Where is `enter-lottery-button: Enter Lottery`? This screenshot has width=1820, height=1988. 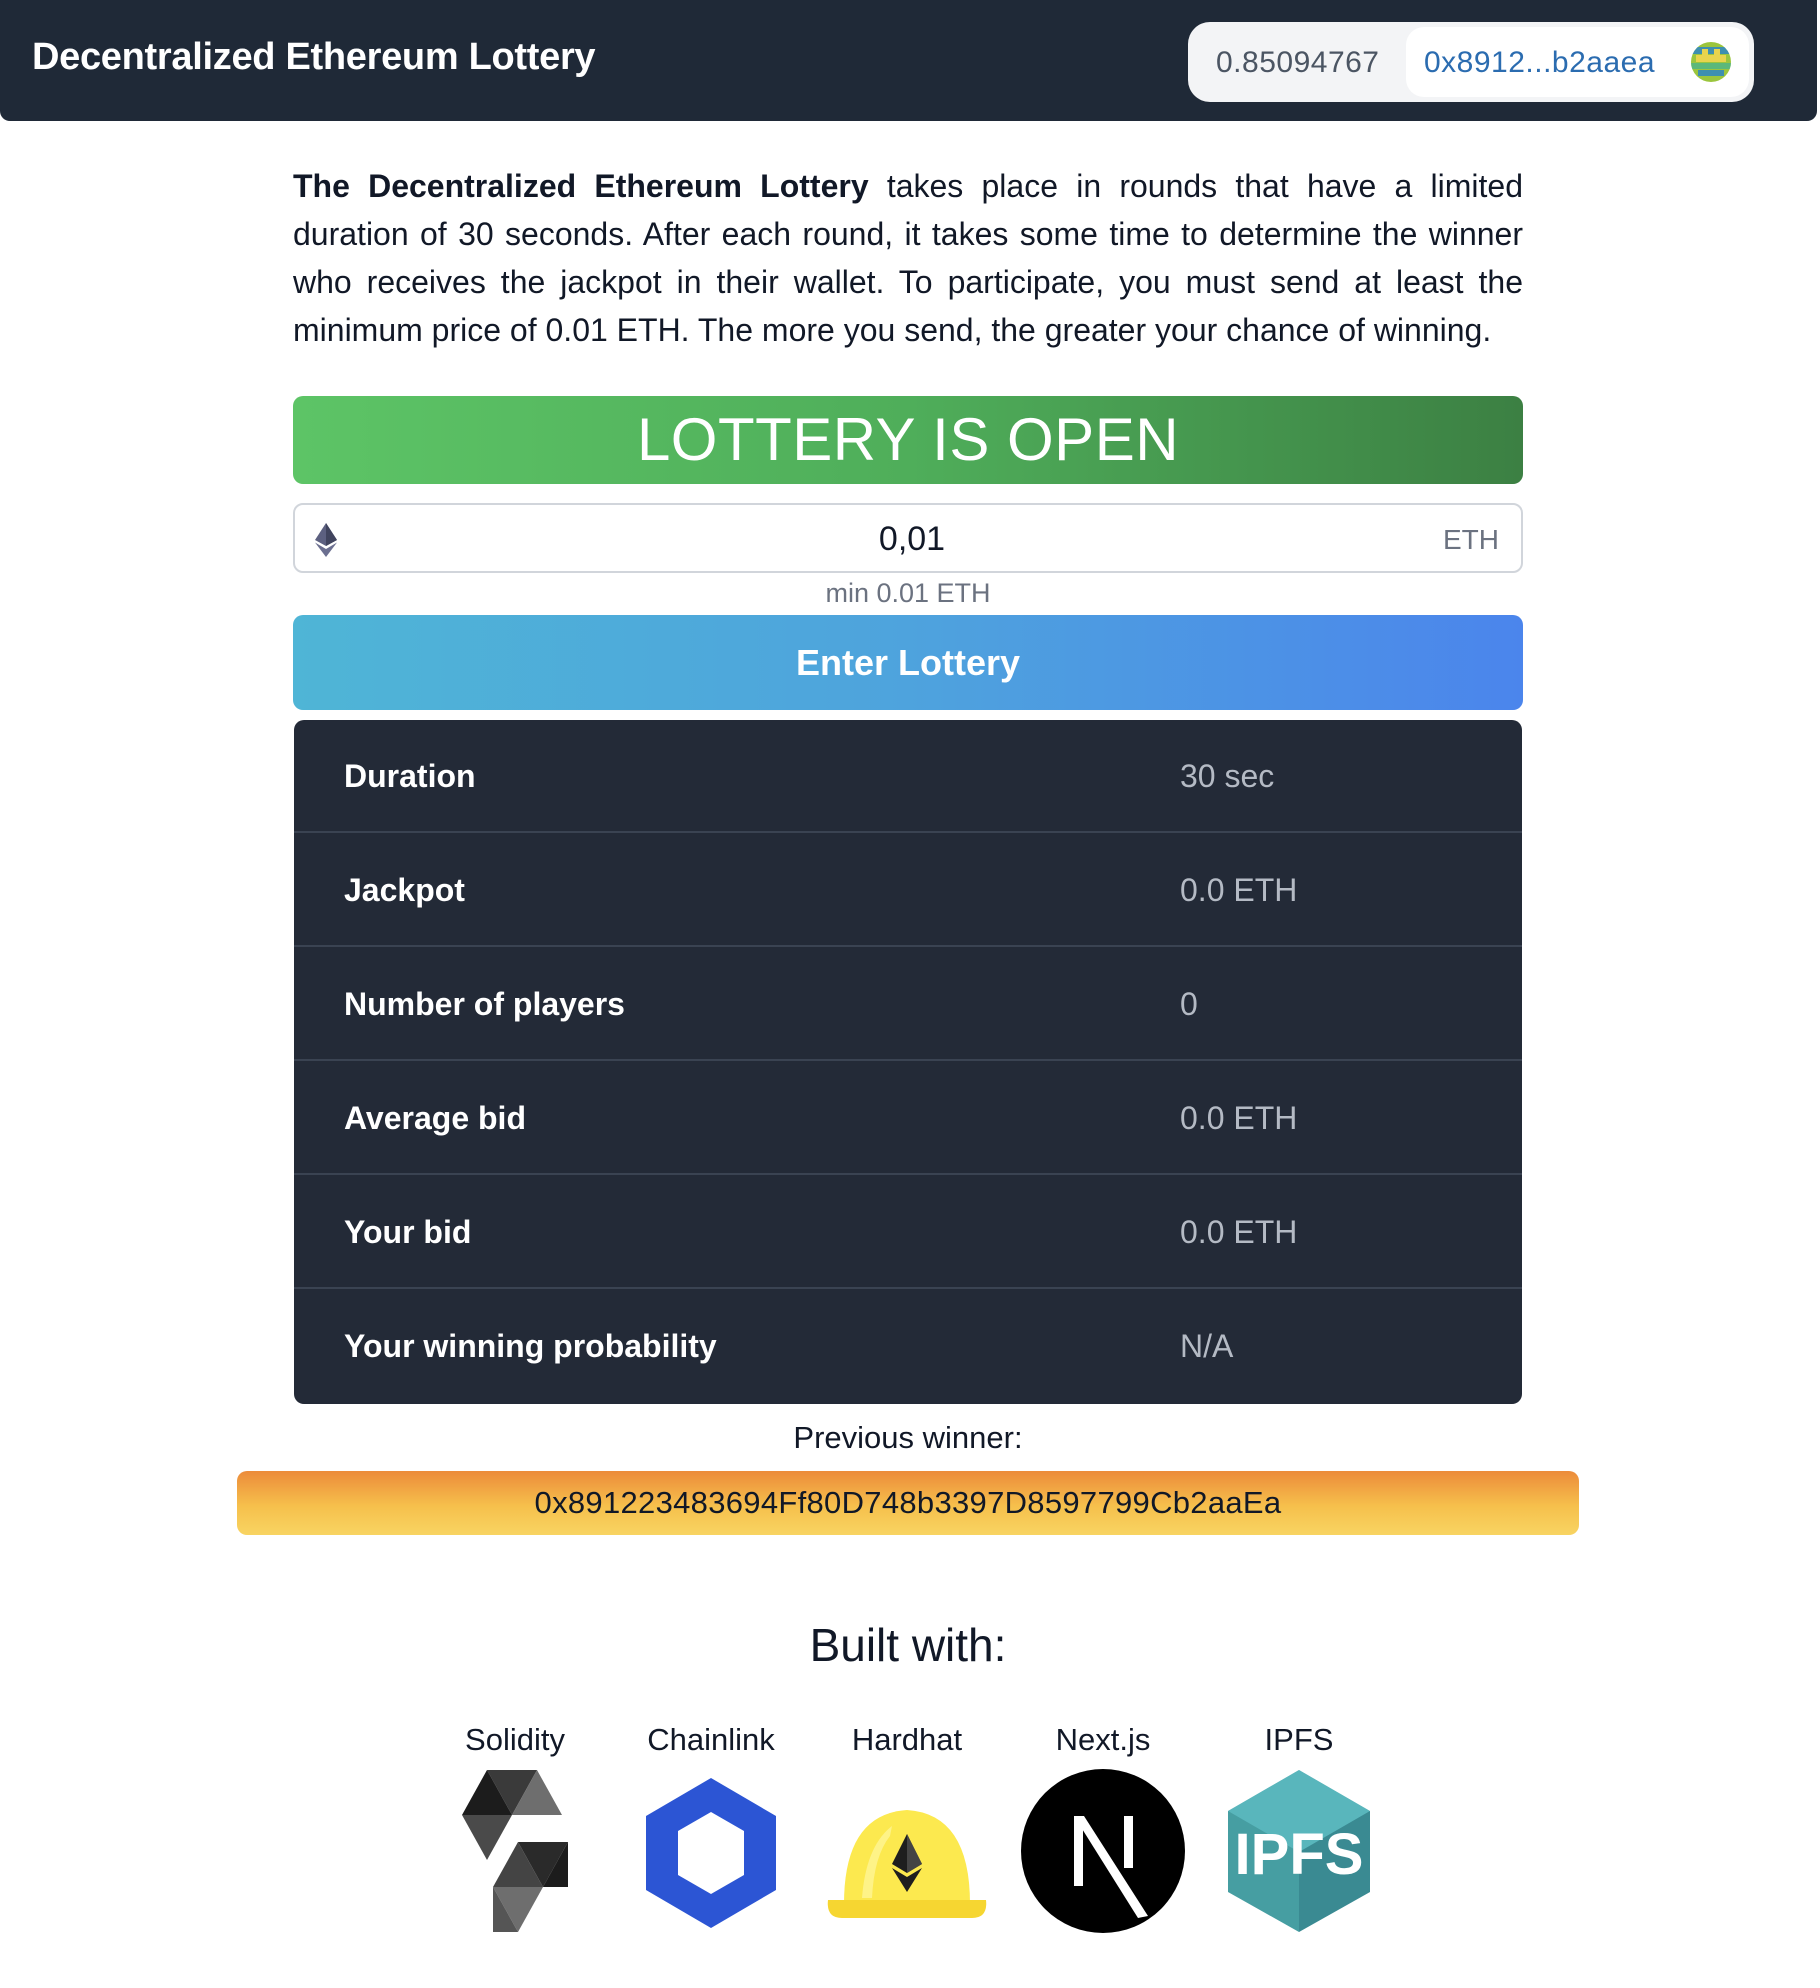
enter-lottery-button: Enter Lottery is located at coordinates (908, 662).